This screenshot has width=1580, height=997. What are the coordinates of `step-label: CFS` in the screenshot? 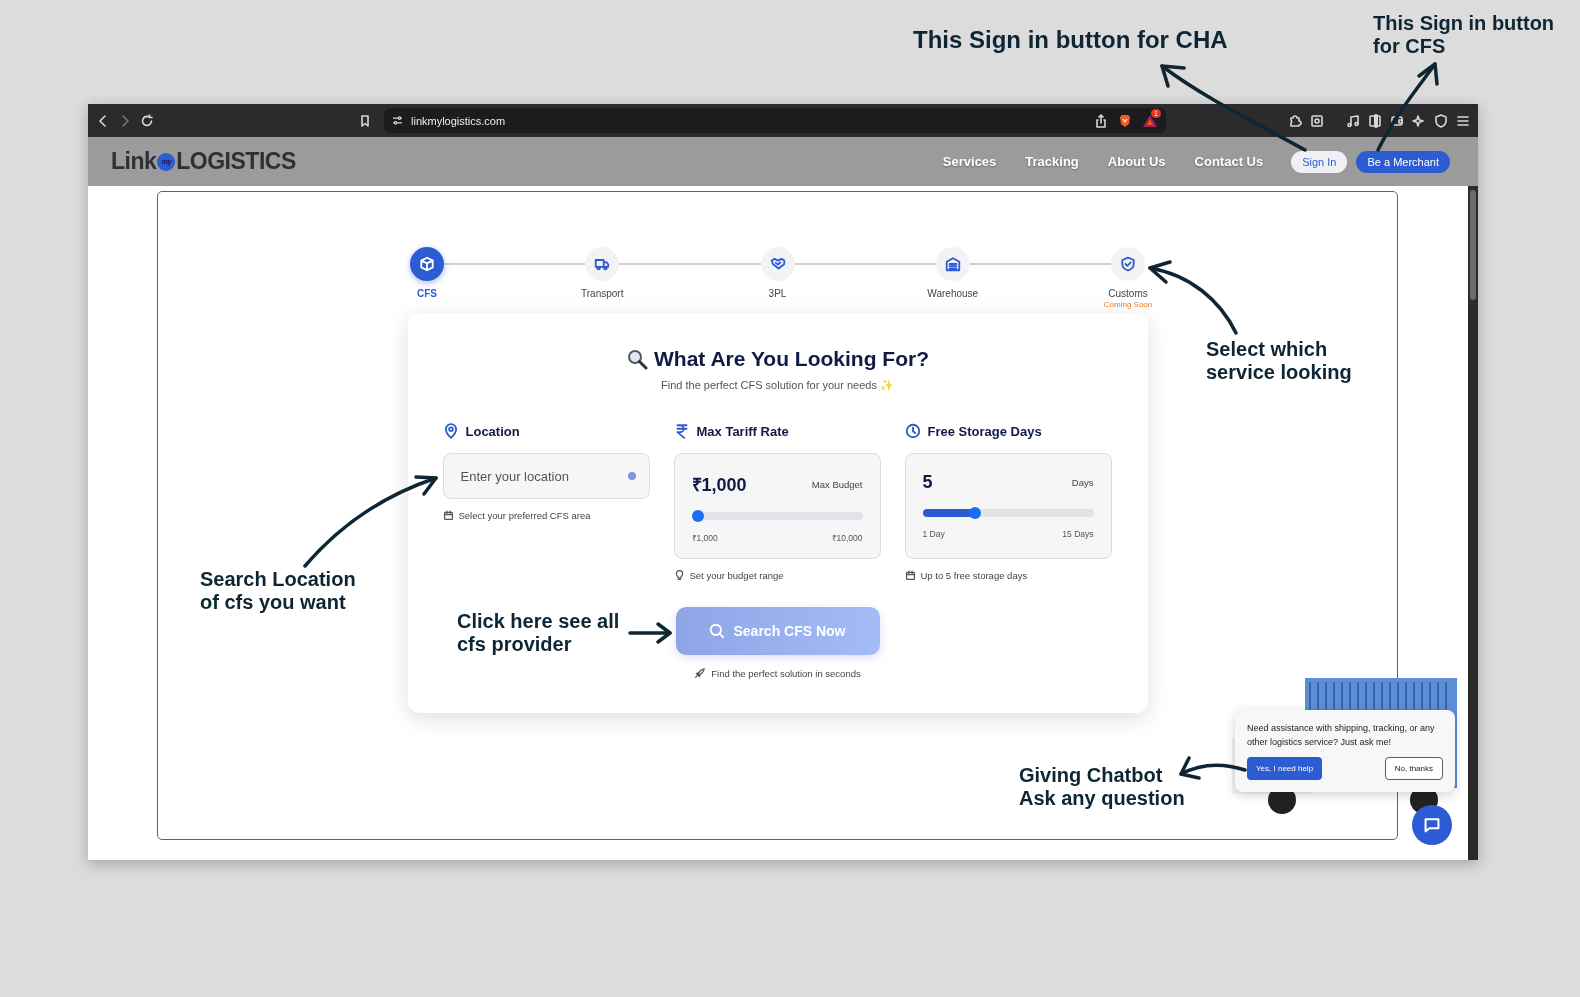 It's located at (427, 293).